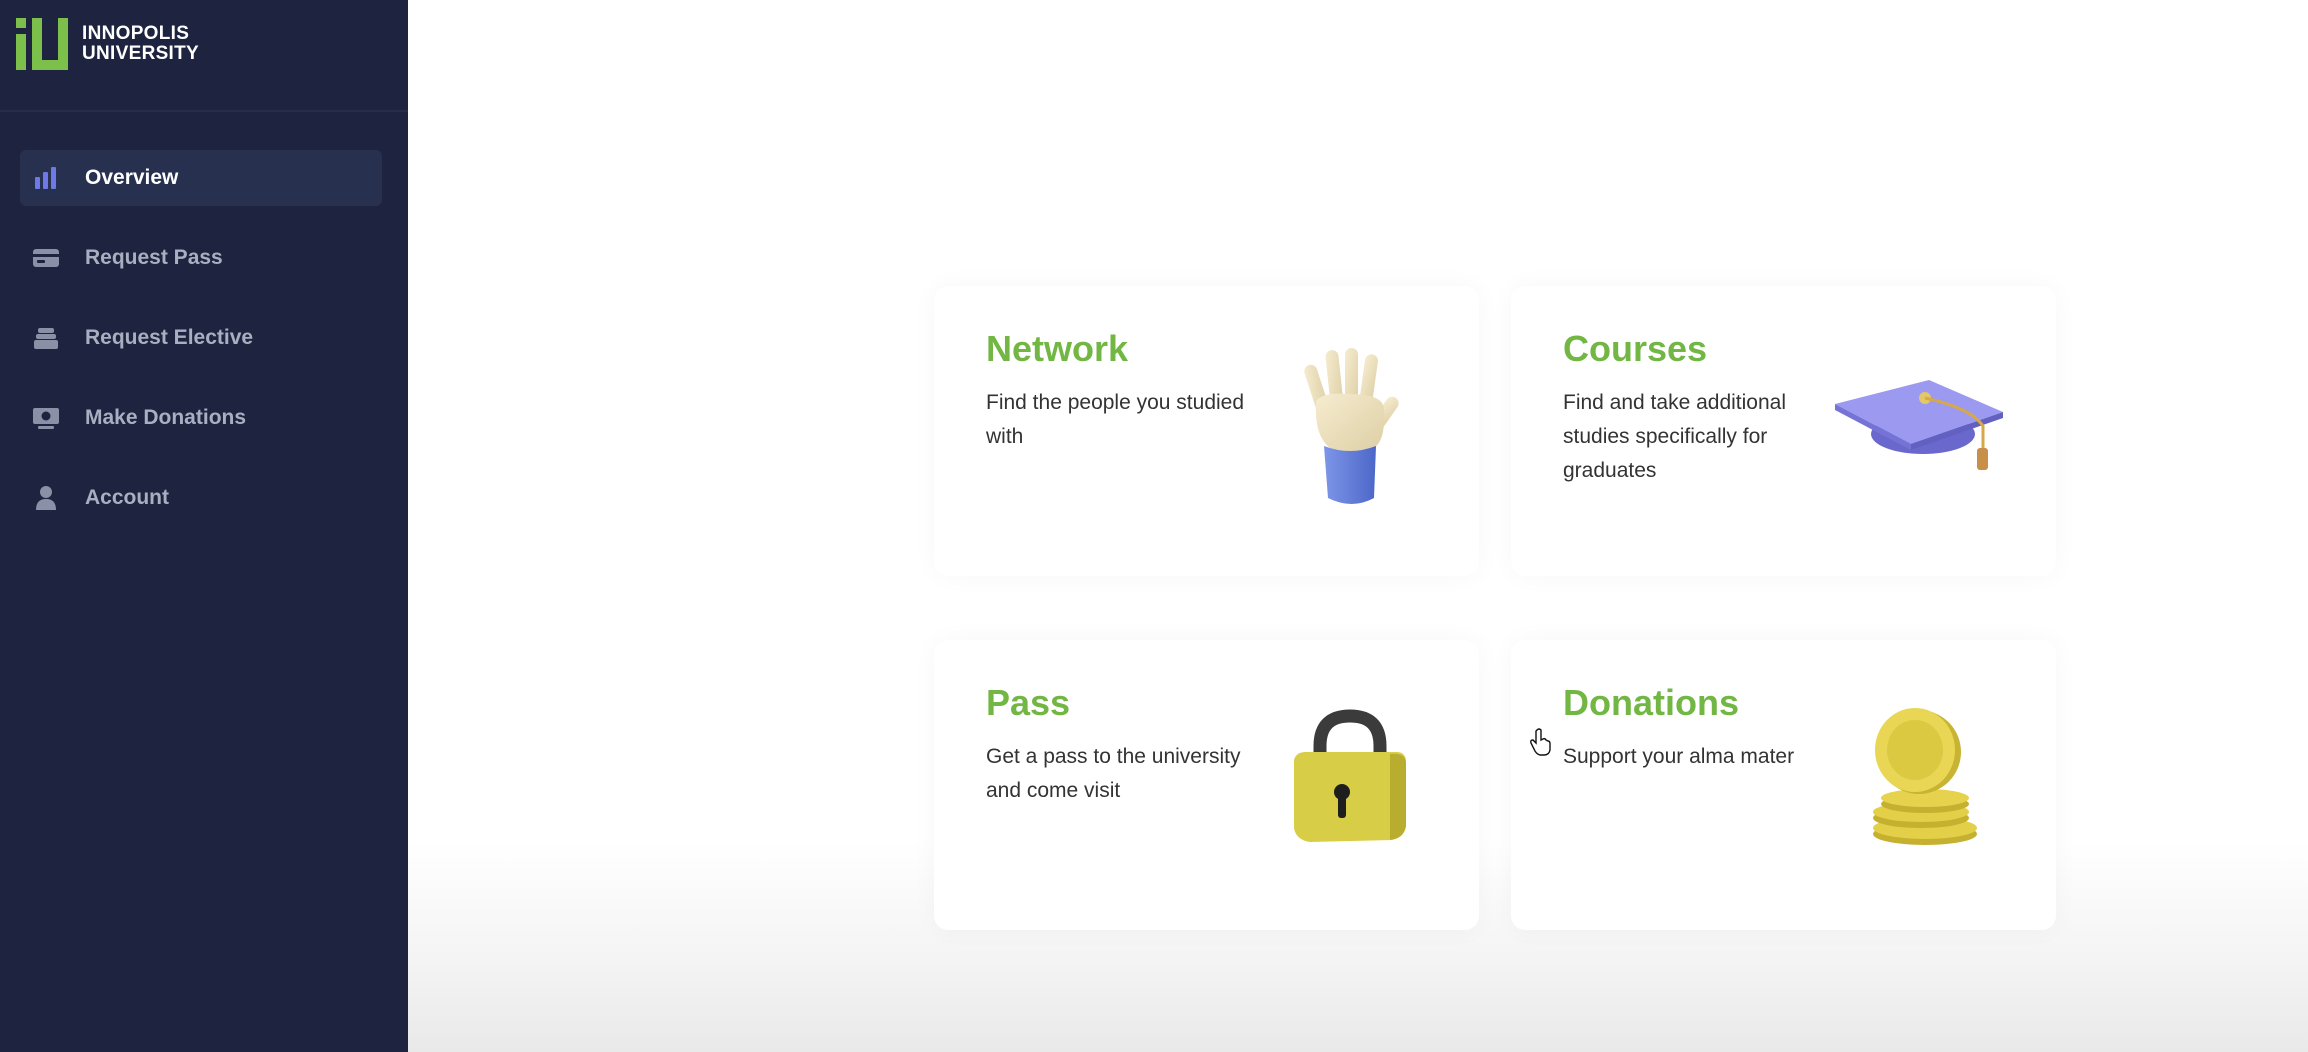 The image size is (2308, 1052). What do you see at coordinates (46, 178) in the screenshot?
I see `bar-chart-icon` at bounding box center [46, 178].